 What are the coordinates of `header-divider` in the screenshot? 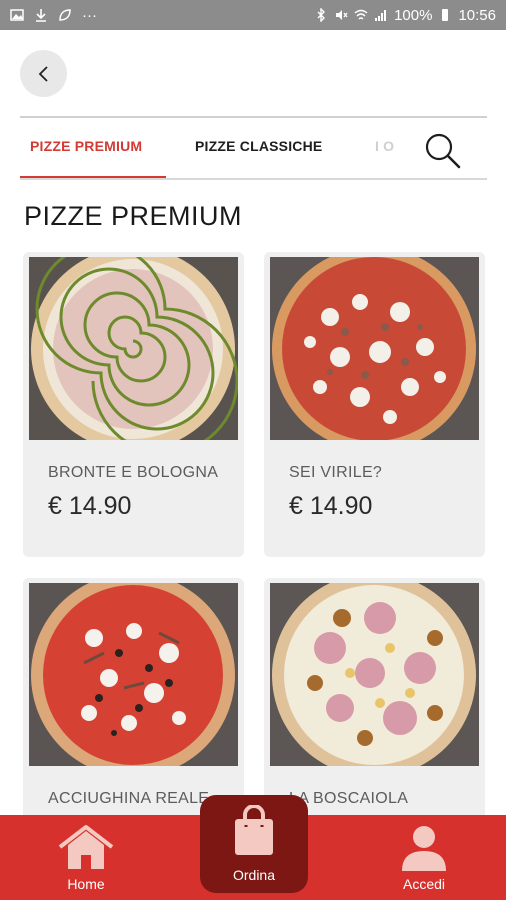 It's located at (253, 117).